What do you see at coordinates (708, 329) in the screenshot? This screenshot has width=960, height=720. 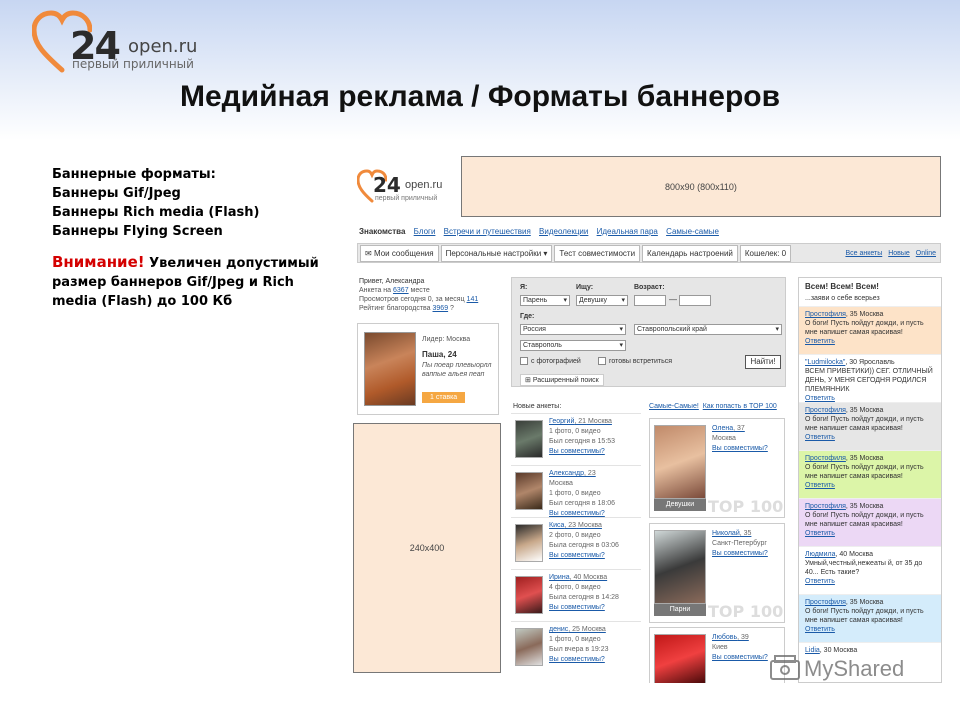 I see `region-select: Ставропольский край` at bounding box center [708, 329].